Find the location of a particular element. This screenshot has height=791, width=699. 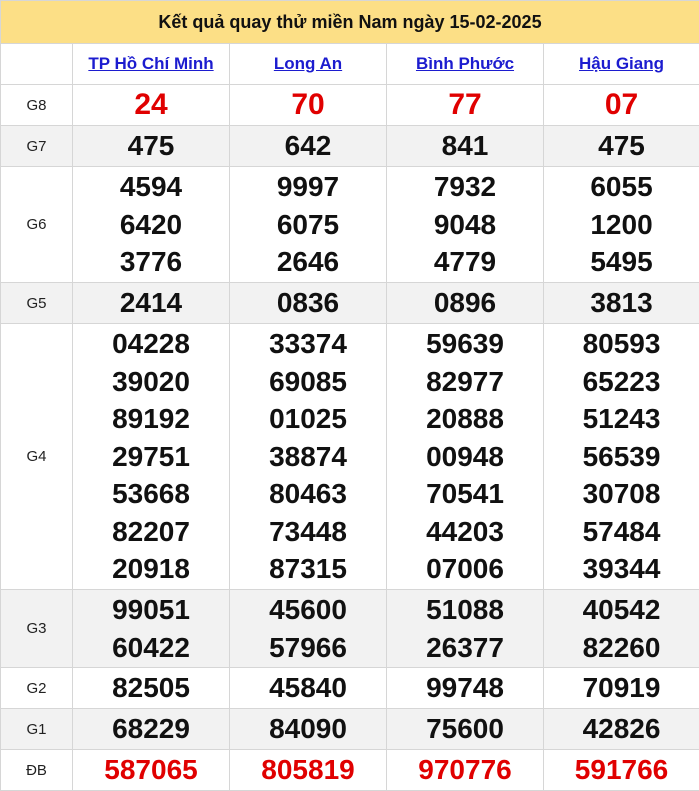

province-header: TP Hồ Chí Minh is located at coordinates (151, 64).